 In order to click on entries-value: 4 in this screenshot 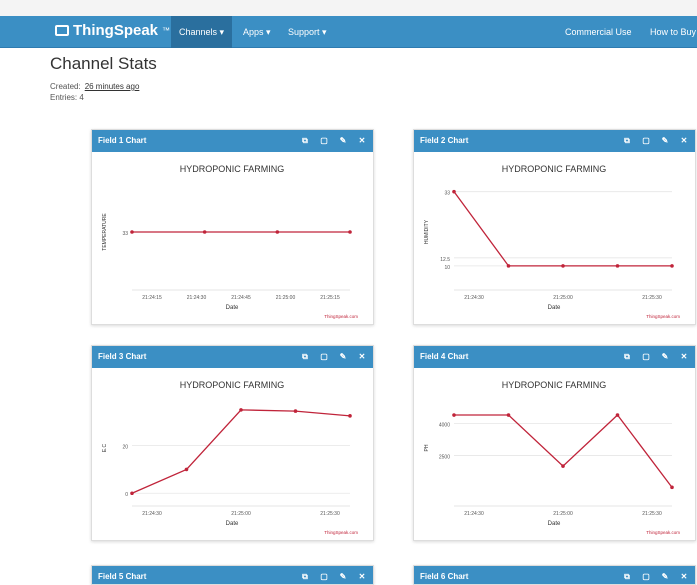, I will do `click(81, 97)`.